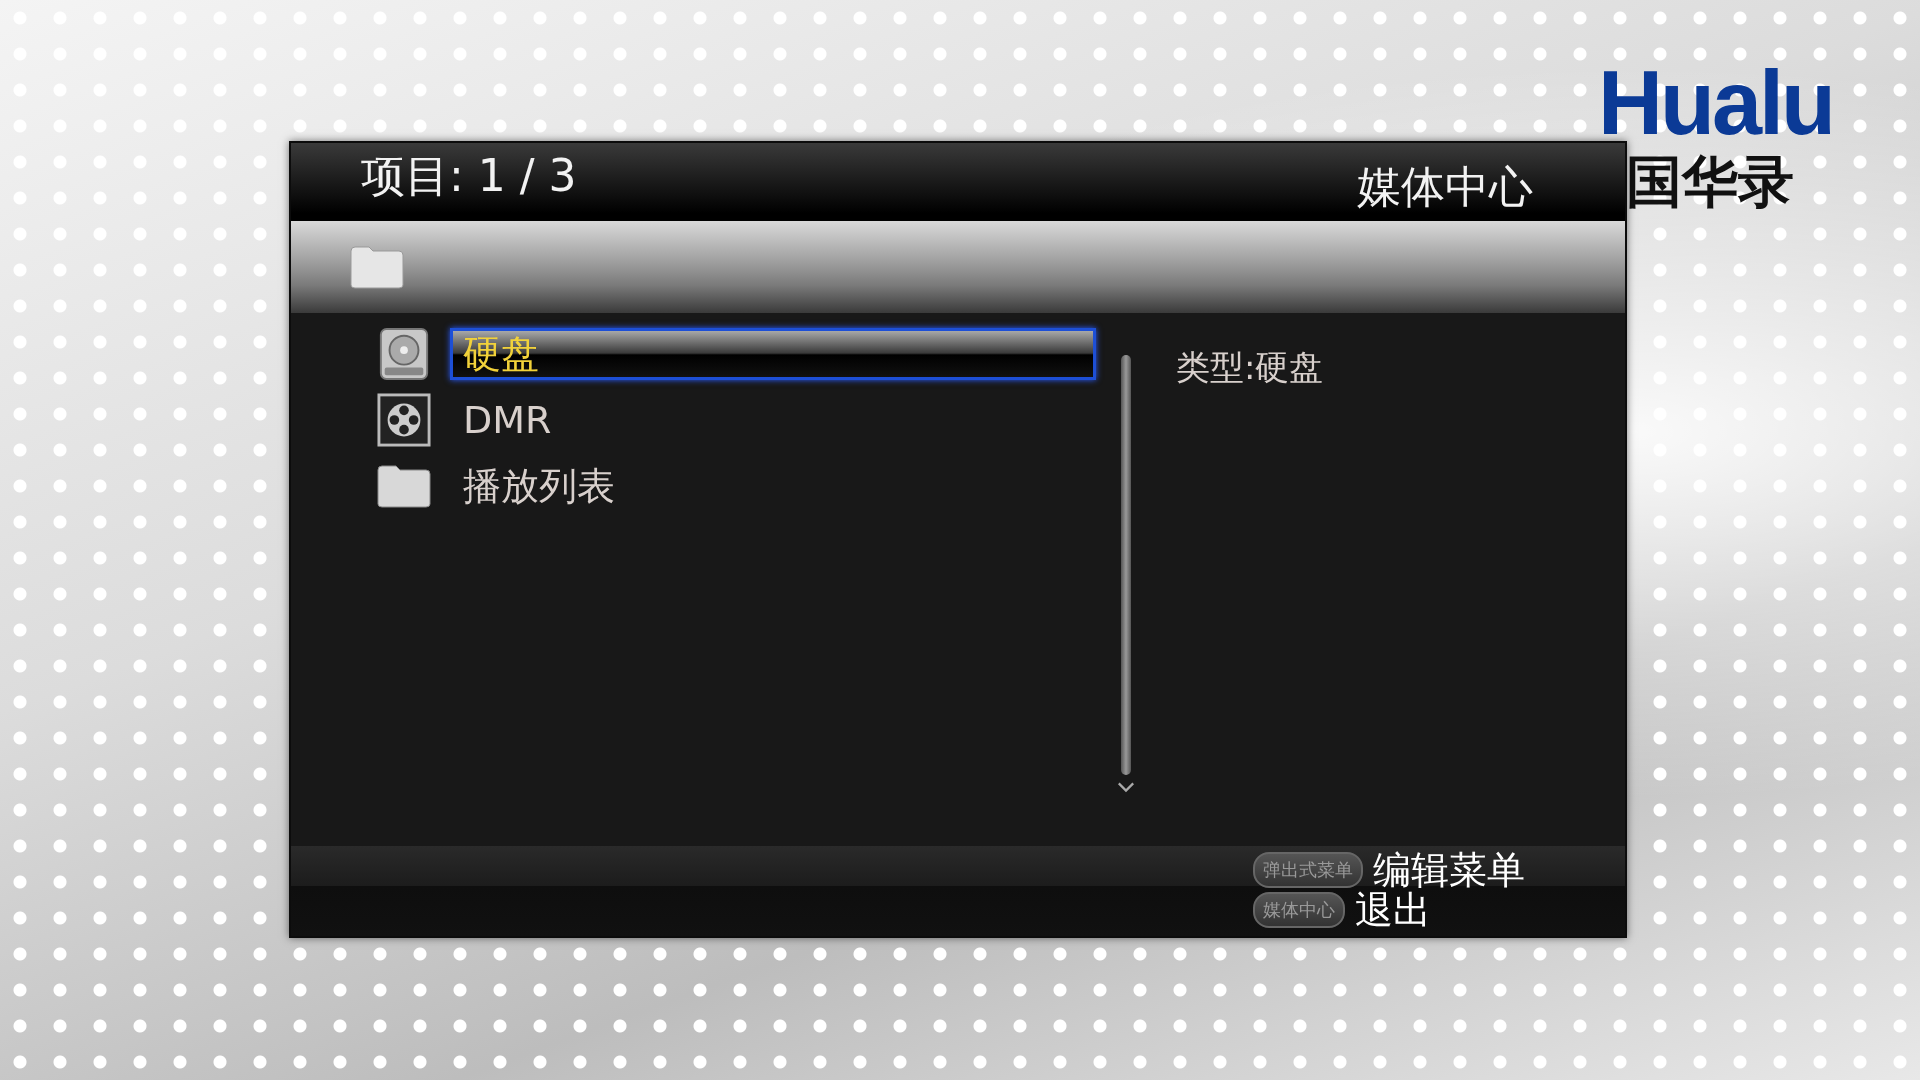 Image resolution: width=1920 pixels, height=1080 pixels. I want to click on brand-logo-text: Hualu, so click(1715, 103).